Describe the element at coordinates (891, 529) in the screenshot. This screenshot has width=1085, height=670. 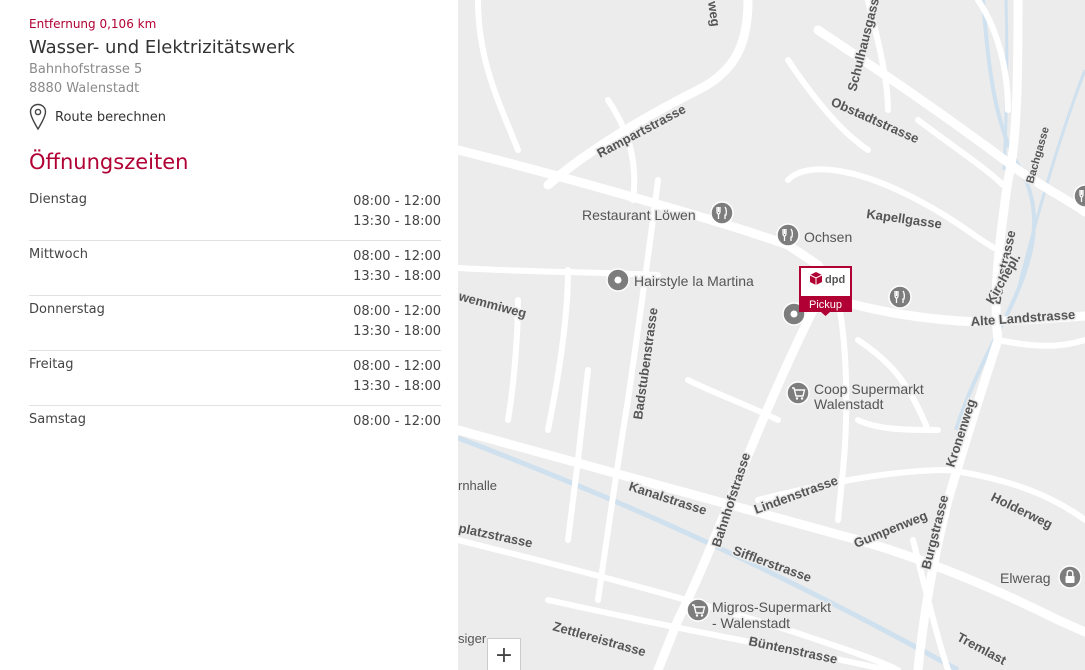
I see `street-label: Gumpenweg` at that location.